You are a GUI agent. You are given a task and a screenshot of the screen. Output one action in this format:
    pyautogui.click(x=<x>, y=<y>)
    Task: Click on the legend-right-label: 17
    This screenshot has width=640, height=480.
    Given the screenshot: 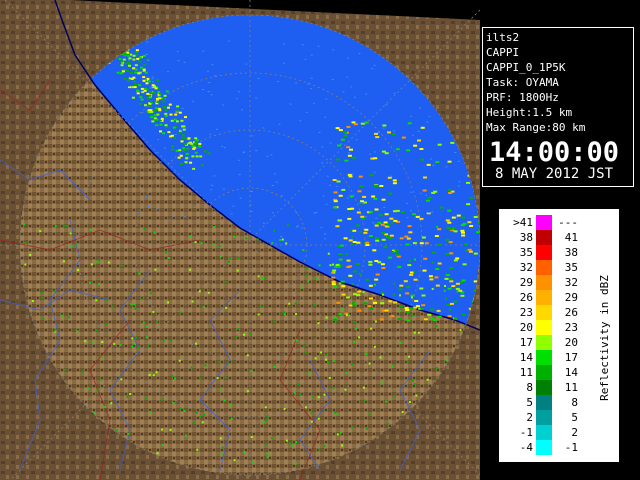 What is the action you would take?
    pyautogui.click(x=571, y=357)
    